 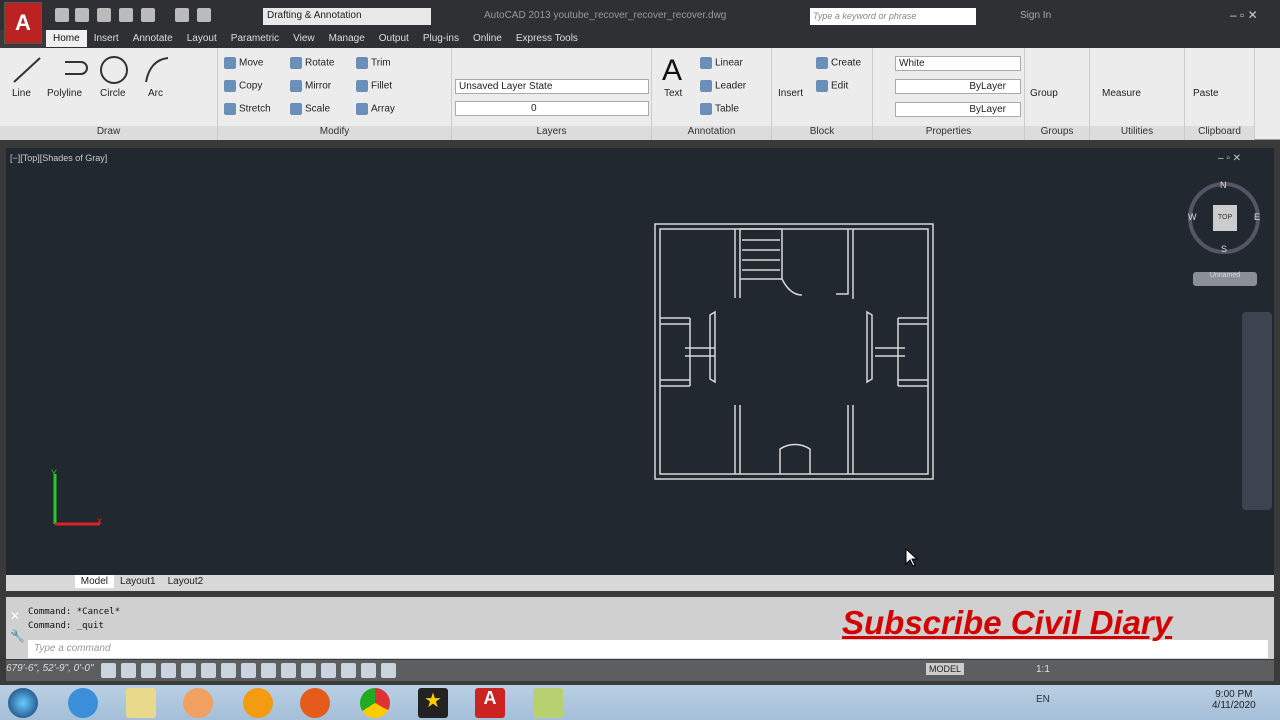 What do you see at coordinates (1225, 279) in the screenshot?
I see `ucs-dropdown: Unnamed` at bounding box center [1225, 279].